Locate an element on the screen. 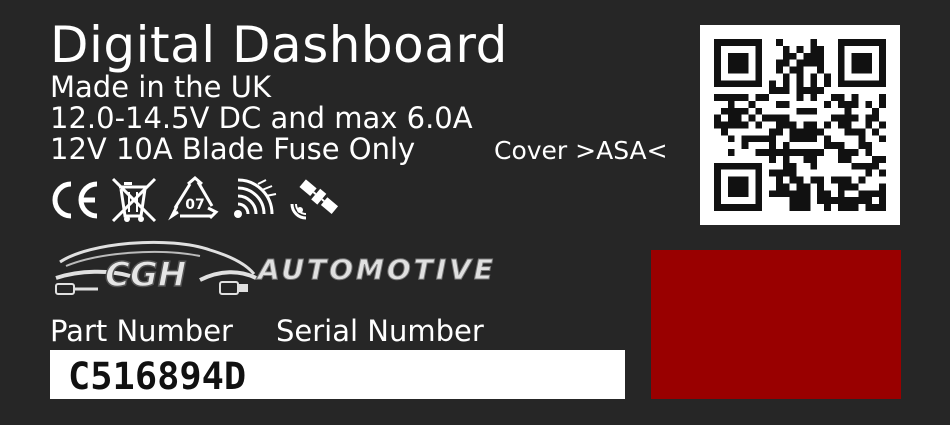  logo-automotive-text: AUTOMOTIVE is located at coordinates (377, 269).